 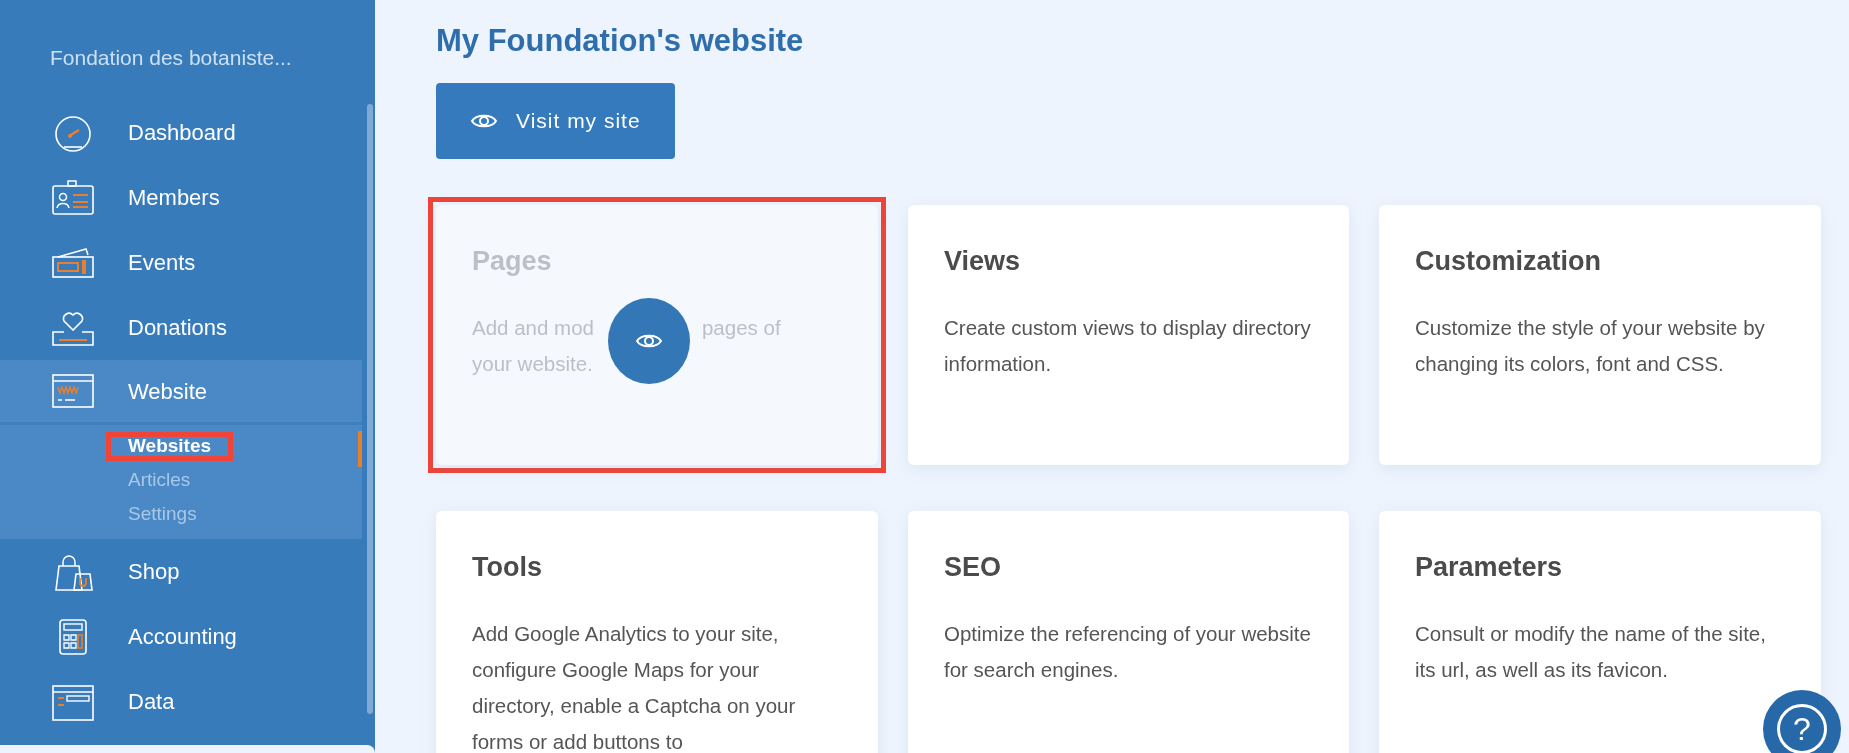 I want to click on sidebar-item: Donations, so click(x=181, y=327).